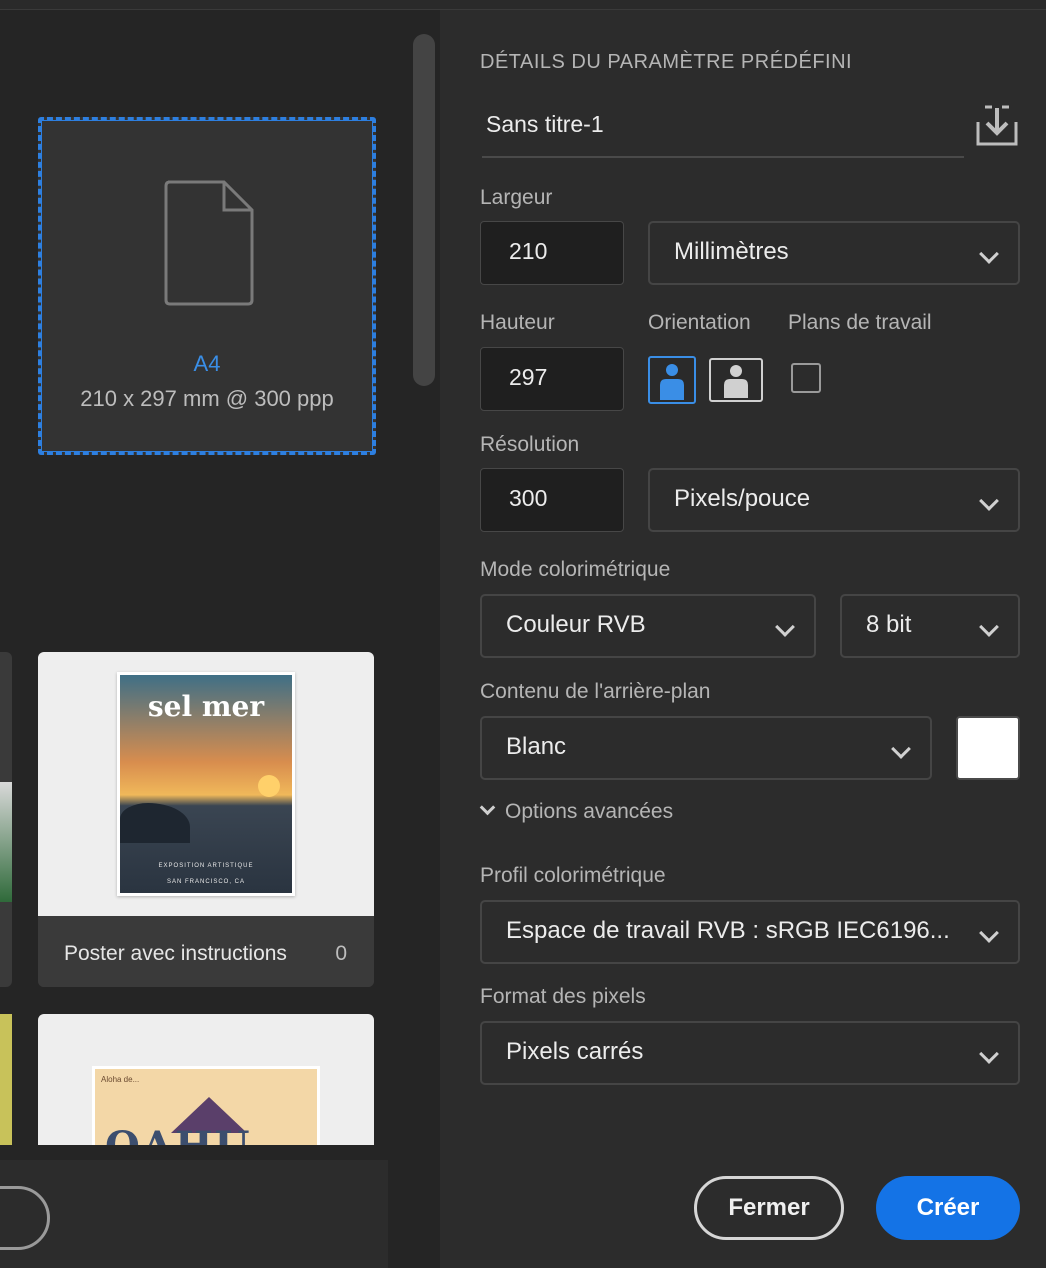 Image resolution: width=1046 pixels, height=1268 pixels. I want to click on left-pill-button, so click(25, 1218).